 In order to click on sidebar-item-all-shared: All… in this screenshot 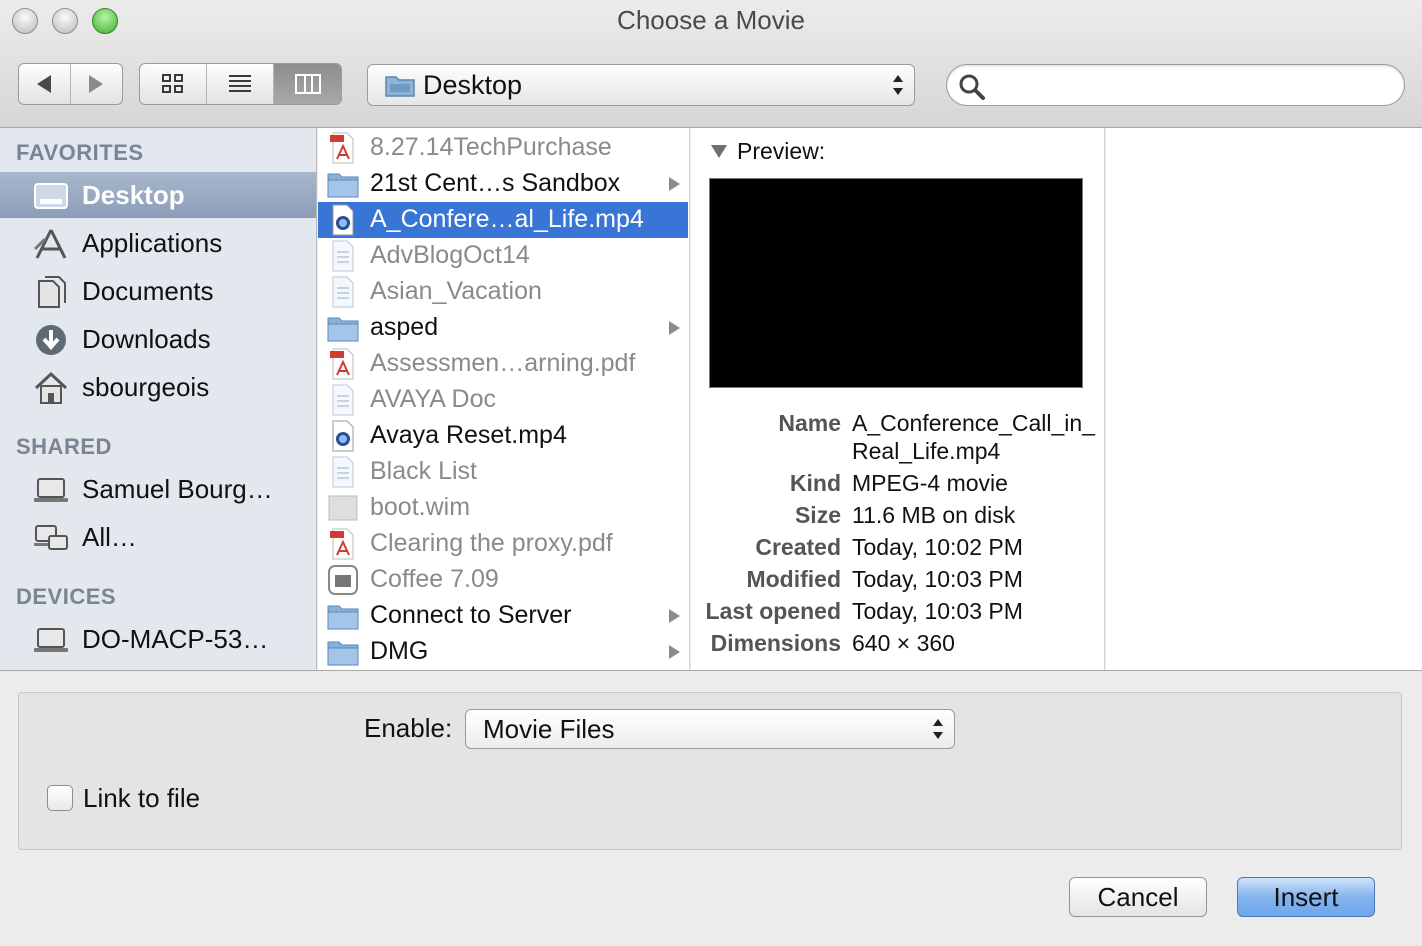, I will do `click(158, 537)`.